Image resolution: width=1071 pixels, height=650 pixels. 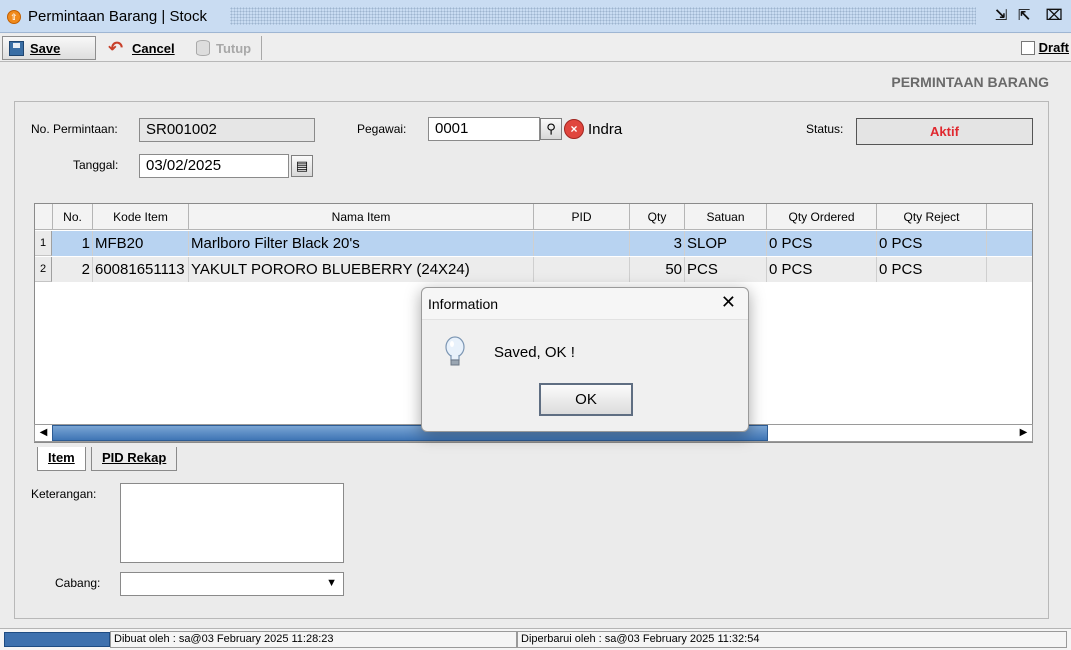 I want to click on restore-icon: ⇲, so click(x=1001, y=16).